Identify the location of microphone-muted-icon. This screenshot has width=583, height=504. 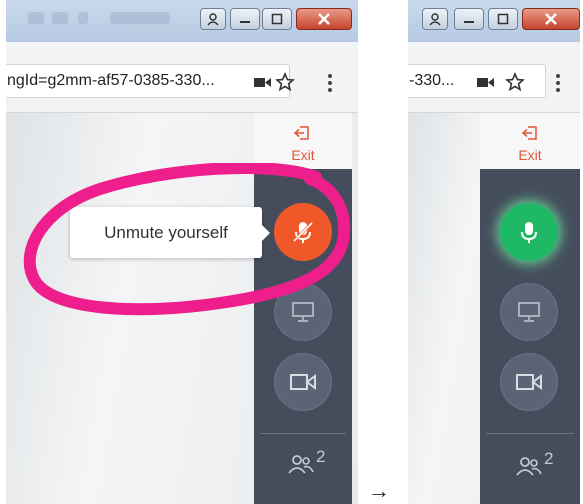
(303, 232).